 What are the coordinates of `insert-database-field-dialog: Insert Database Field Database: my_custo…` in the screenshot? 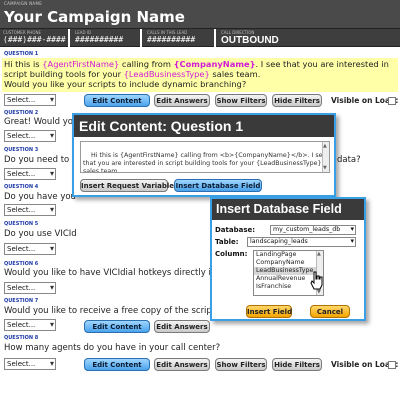 It's located at (288, 259).